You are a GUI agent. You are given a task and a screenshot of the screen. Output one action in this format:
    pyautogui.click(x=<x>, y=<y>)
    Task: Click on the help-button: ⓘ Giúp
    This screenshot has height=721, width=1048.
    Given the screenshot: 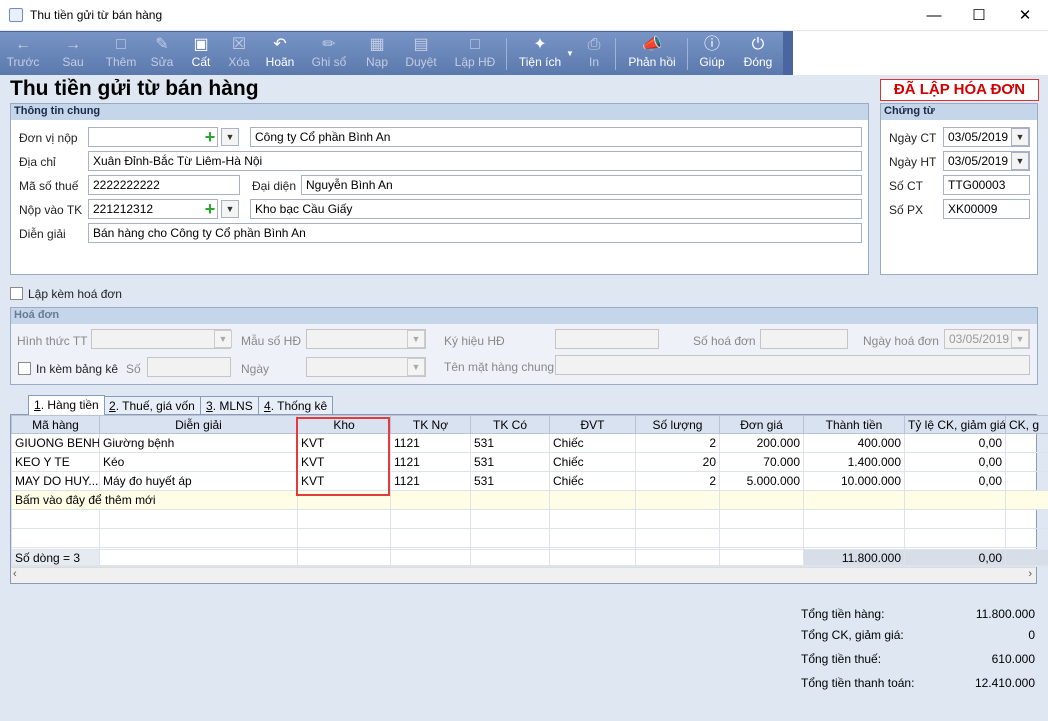 What is the action you would take?
    pyautogui.click(x=712, y=54)
    